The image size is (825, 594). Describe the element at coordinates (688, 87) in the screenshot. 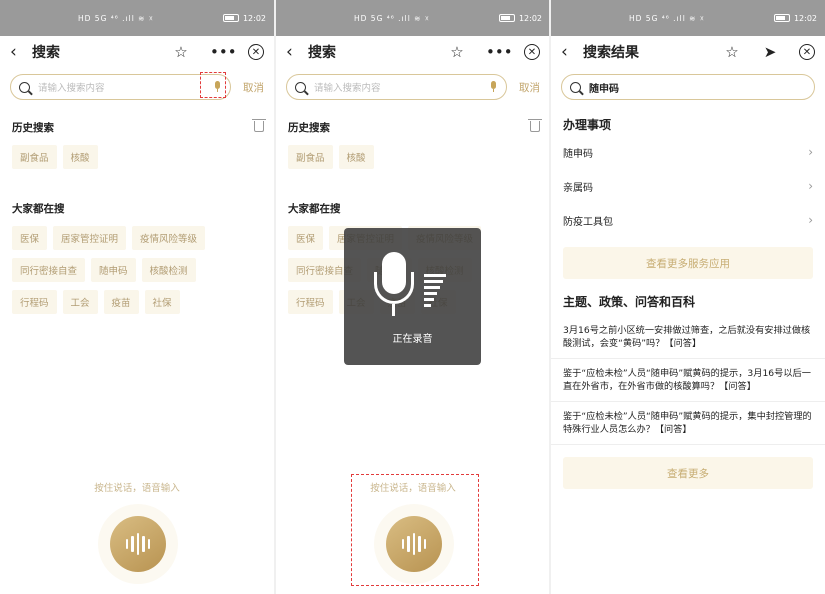

I see `search-input: 随申码` at that location.